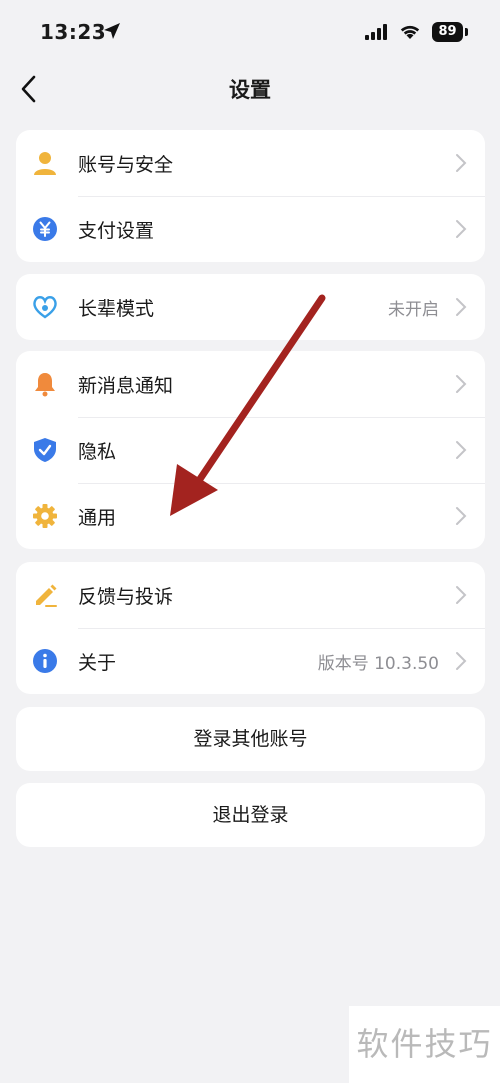 The image size is (500, 1083). What do you see at coordinates (45, 229) in the screenshot?
I see `yuan-icon` at bounding box center [45, 229].